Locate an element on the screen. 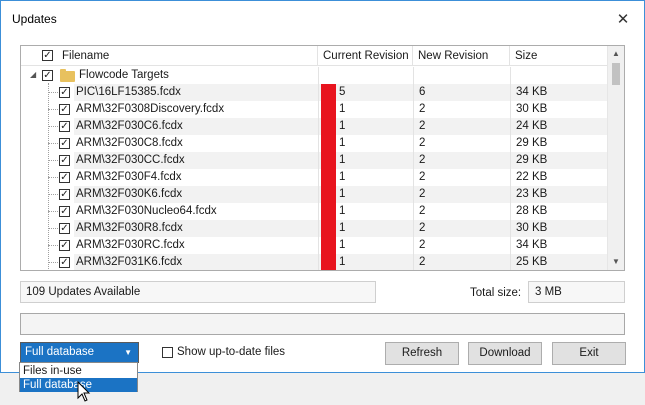 The height and width of the screenshot is (405, 645). scroll-thumb is located at coordinates (616, 74).